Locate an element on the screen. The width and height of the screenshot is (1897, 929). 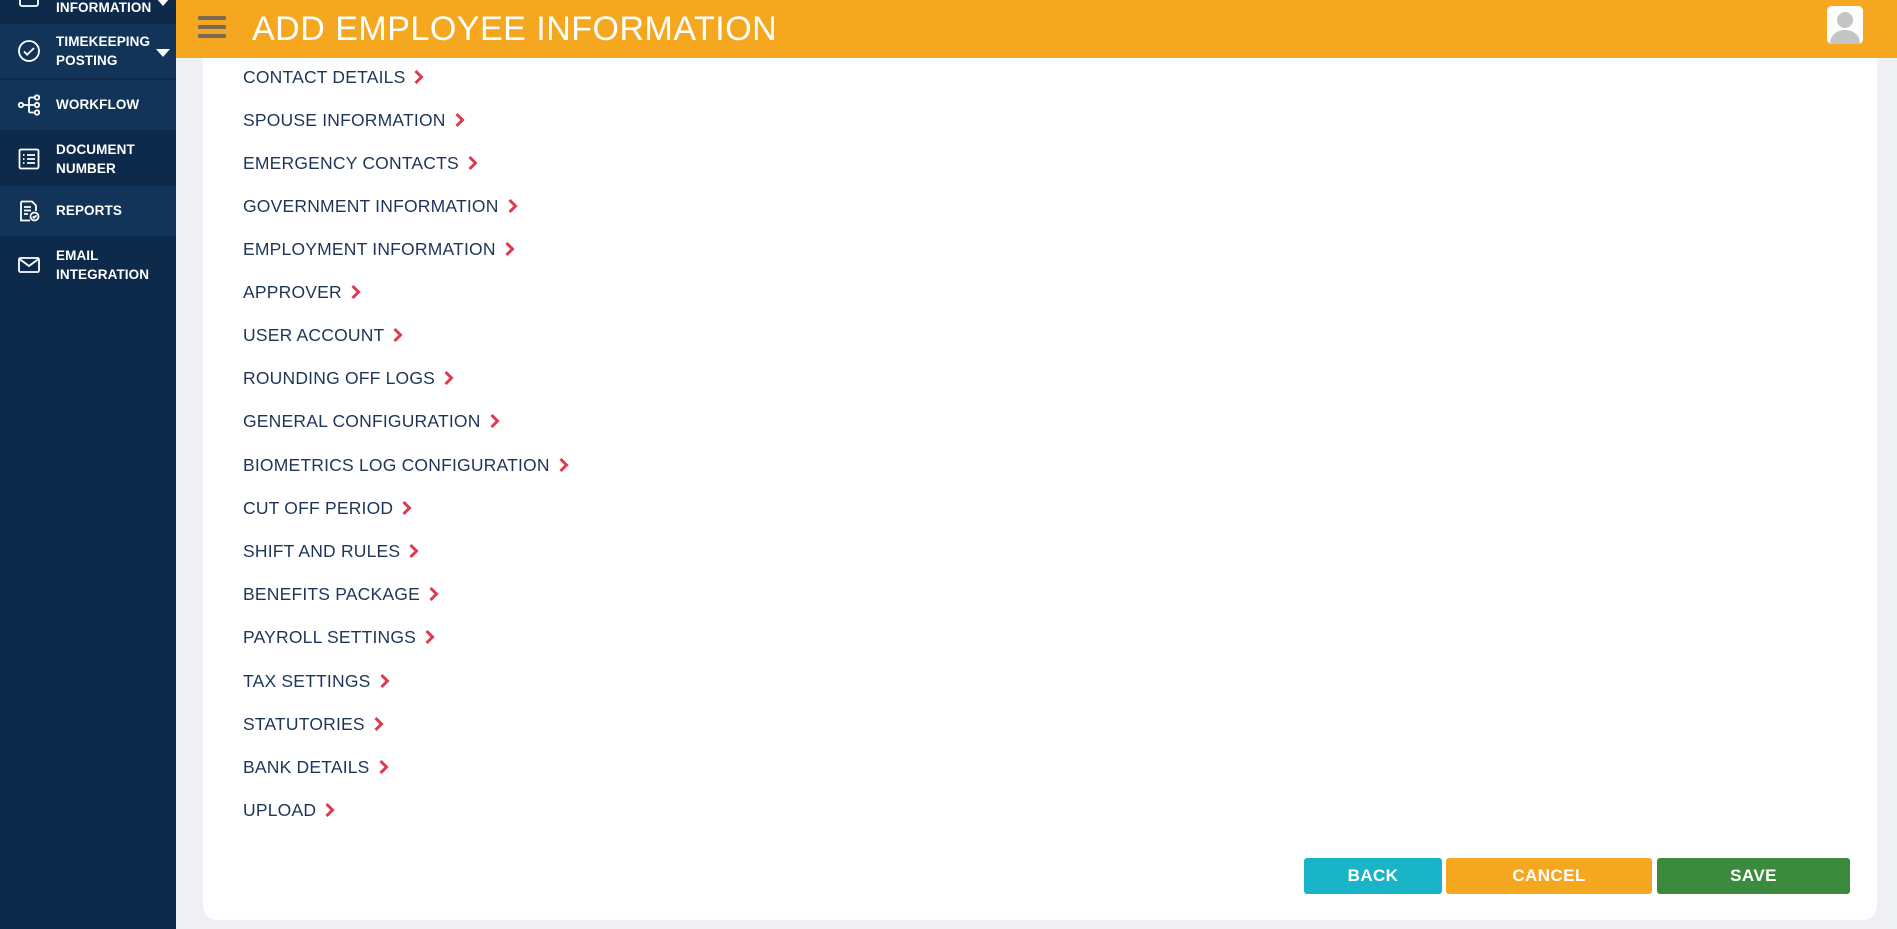
section-shift-and-rules: SHIFT AND RULES is located at coordinates (331, 551).